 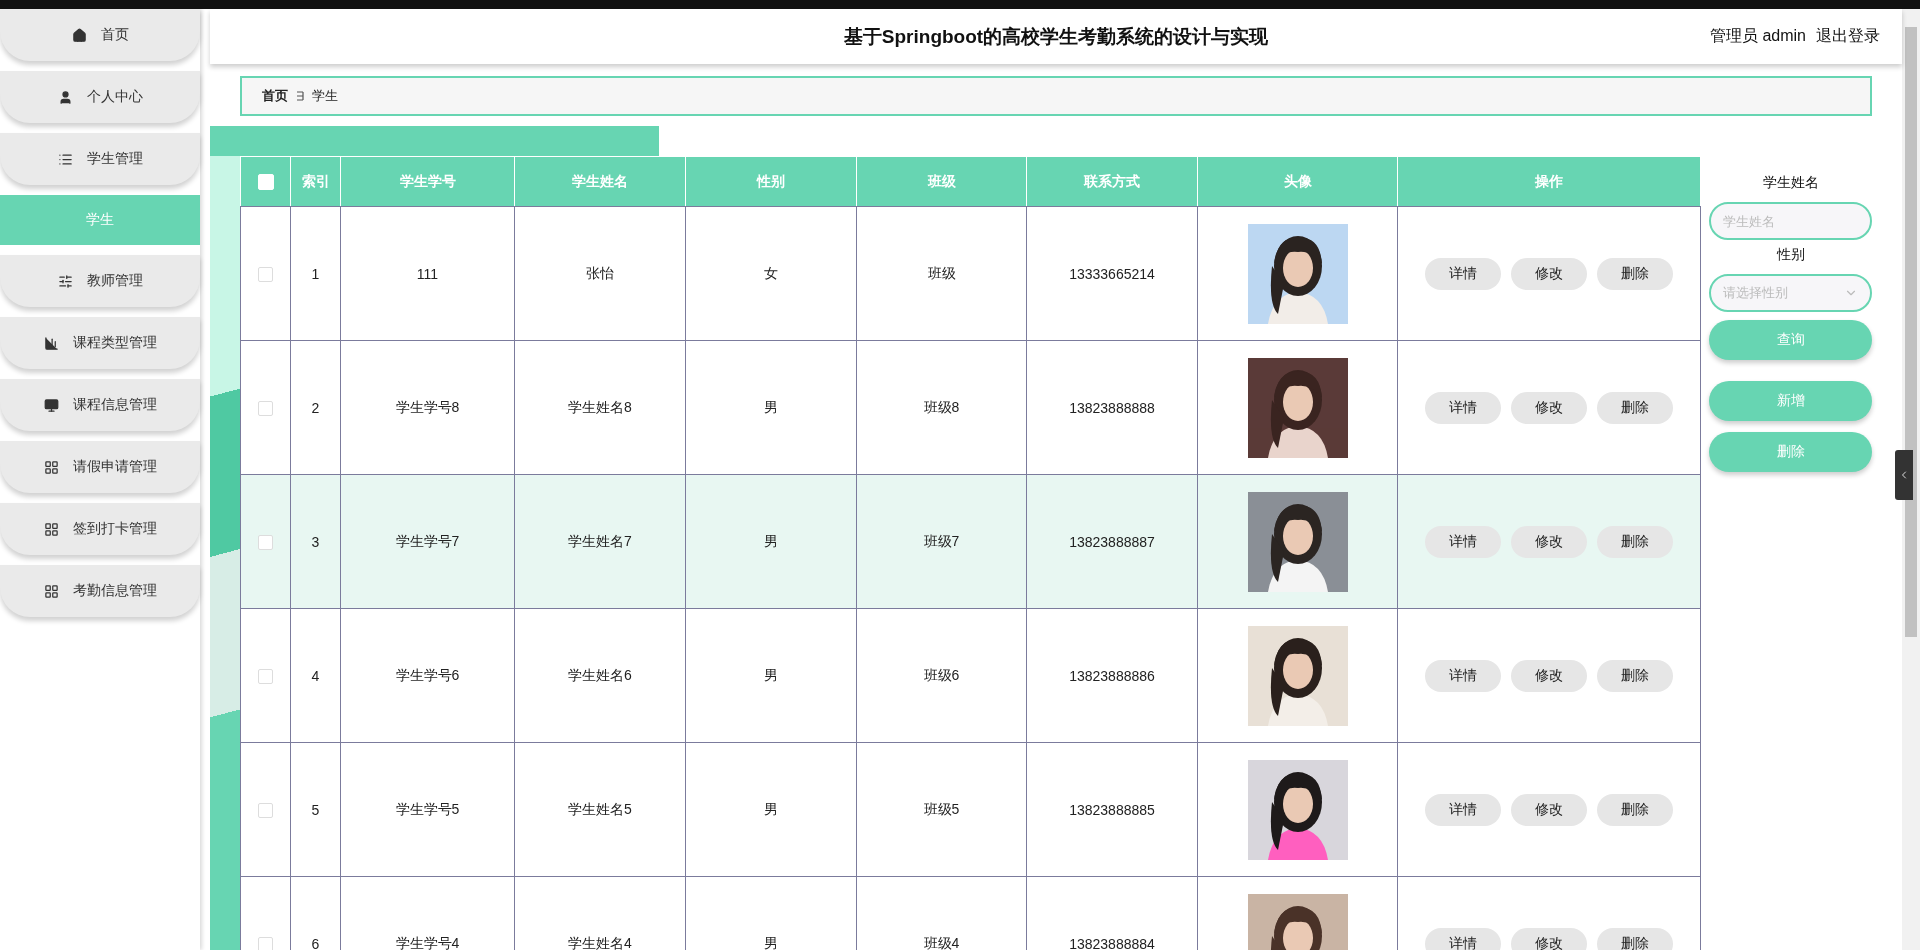 What do you see at coordinates (427, 181) in the screenshot?
I see `column-header: 学生学号` at bounding box center [427, 181].